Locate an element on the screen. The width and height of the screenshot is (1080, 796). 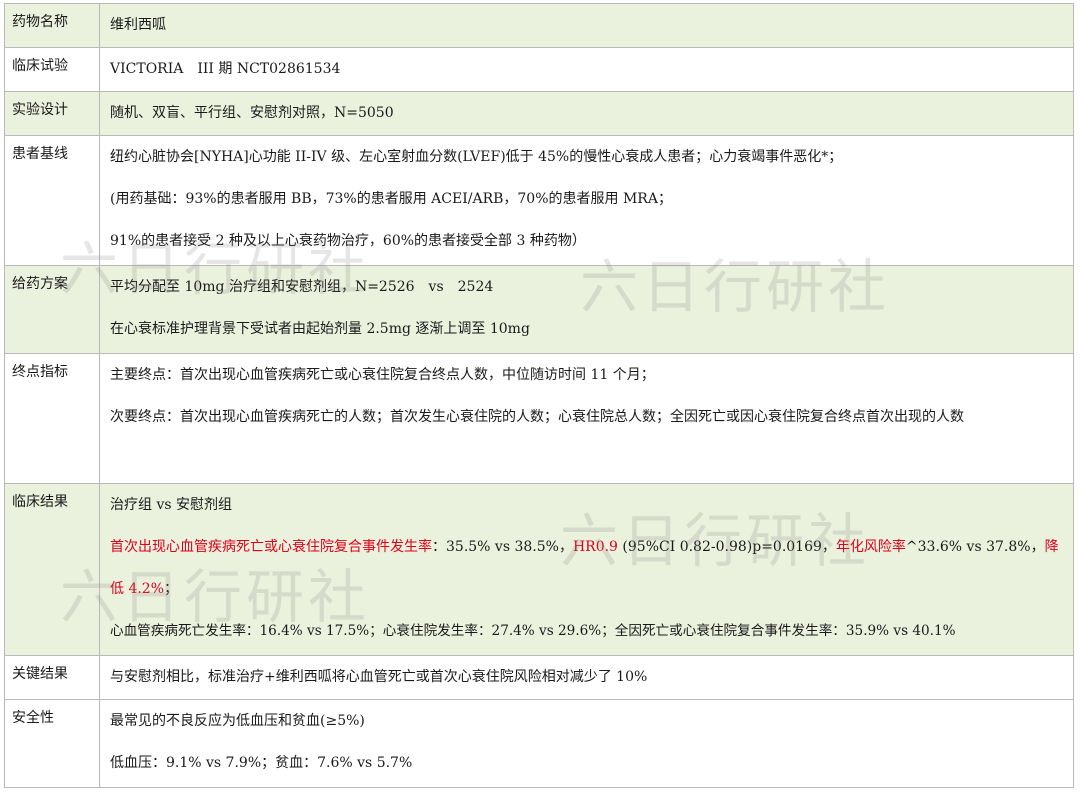
row-content-key-result: 与安慰剂相比，标准治疗+维利西呱将心血管死亡或首次心衰住院风险相对减少了 10% is located at coordinates (586, 677).